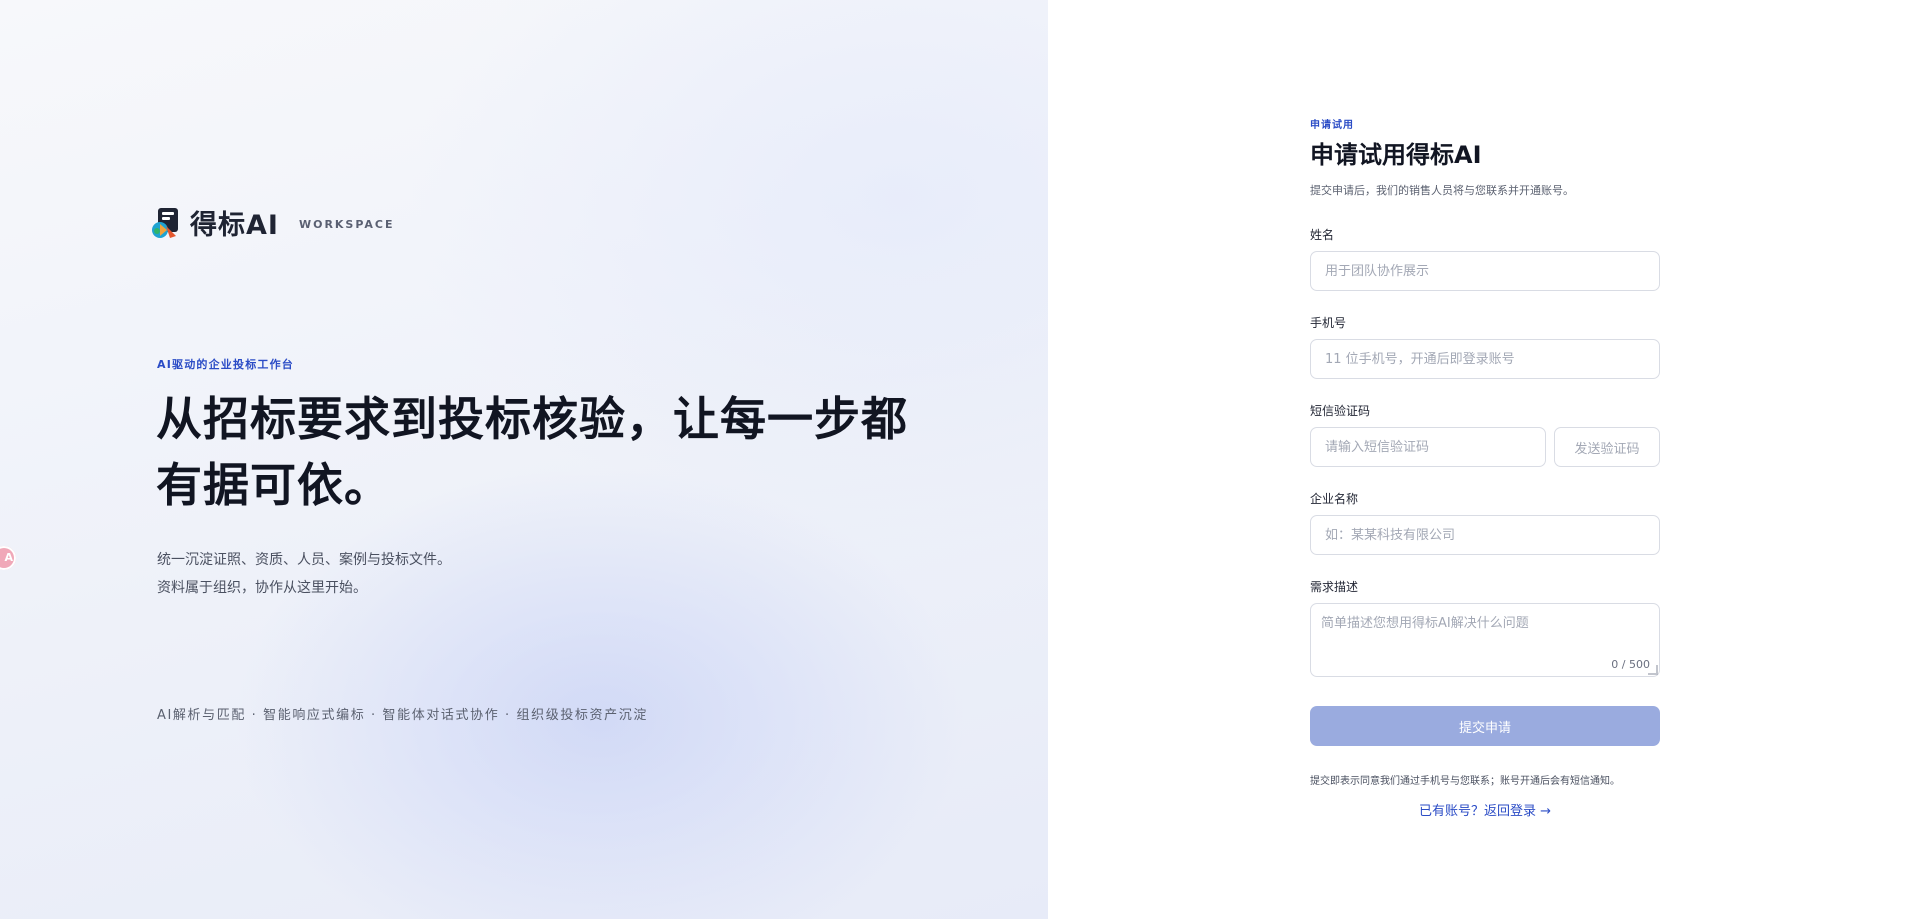  I want to click on form-description: 提交申请后，我们的销售人员将与您联系并开通账号。, so click(1442, 190).